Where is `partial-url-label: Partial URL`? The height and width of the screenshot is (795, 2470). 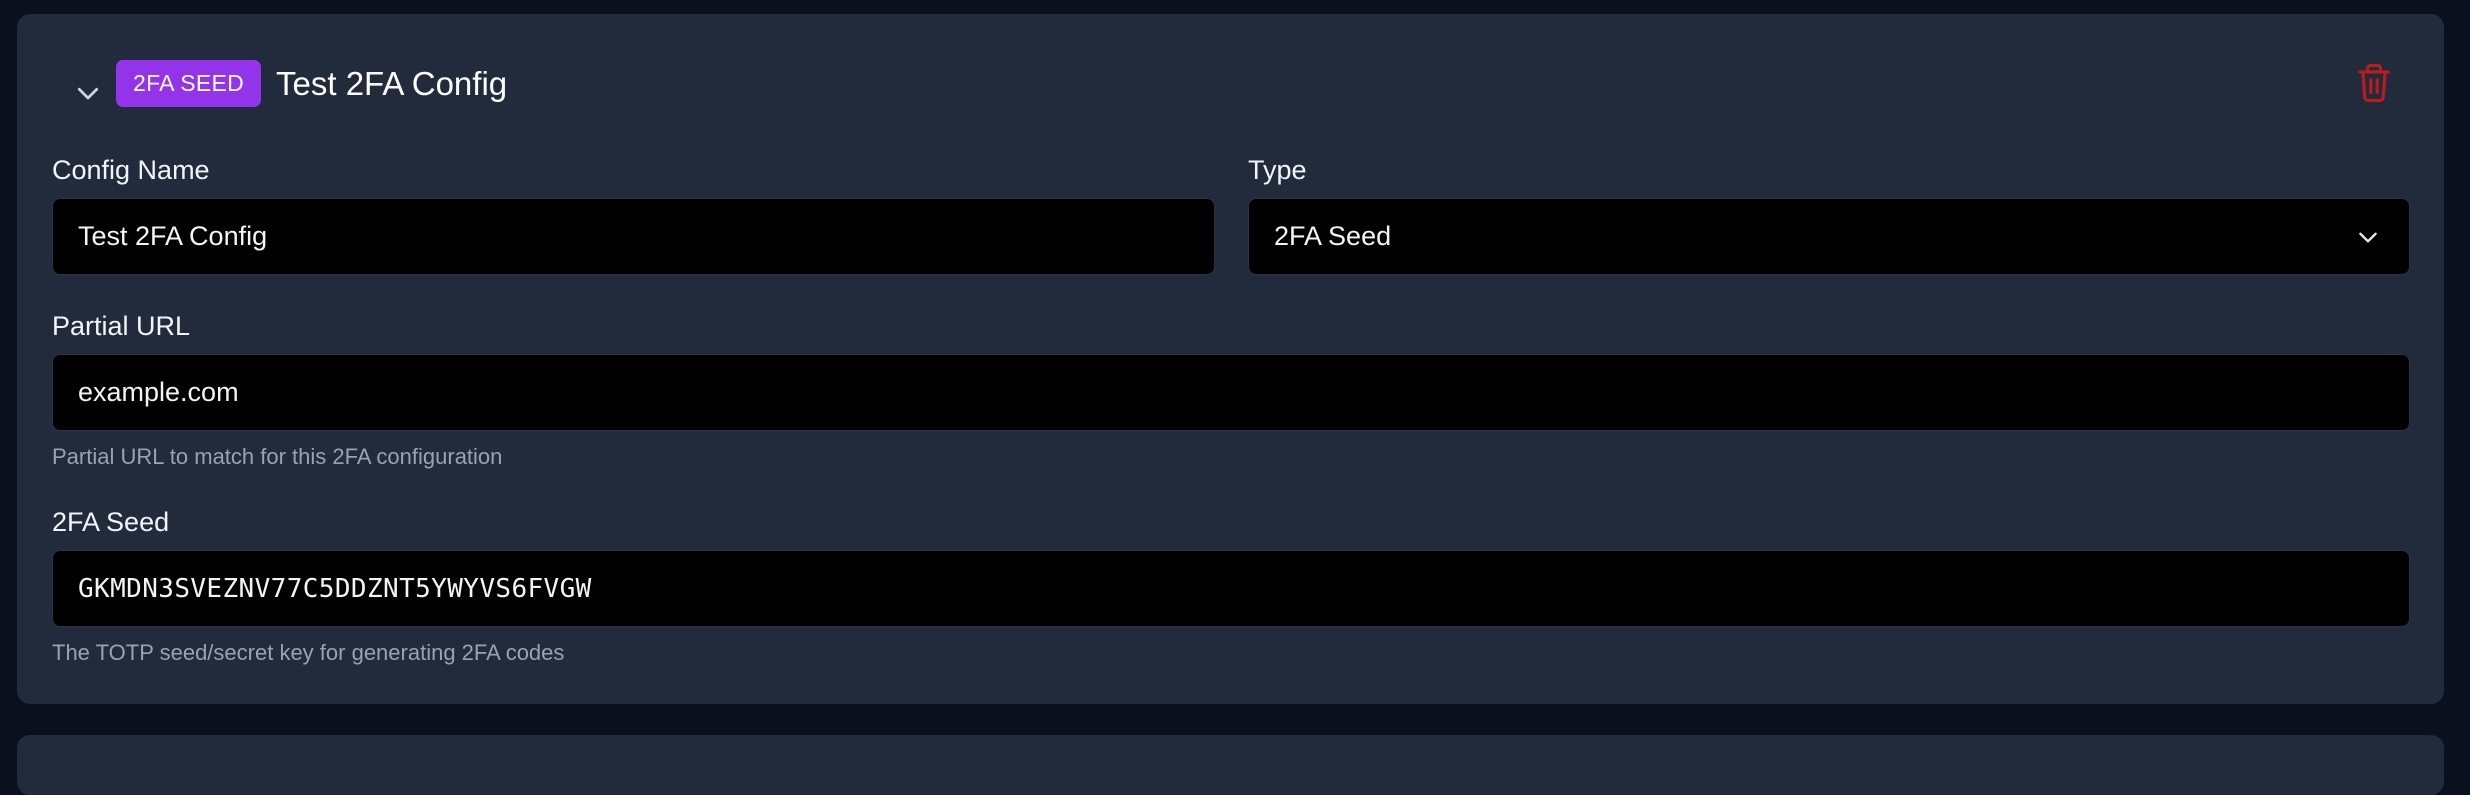 partial-url-label: Partial URL is located at coordinates (121, 326).